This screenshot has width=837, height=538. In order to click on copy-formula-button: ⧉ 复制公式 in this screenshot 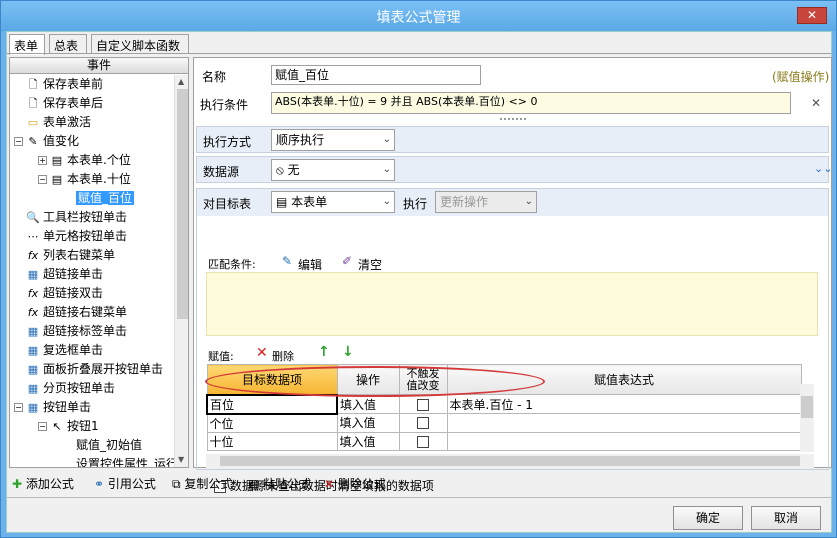, I will do `click(202, 483)`.